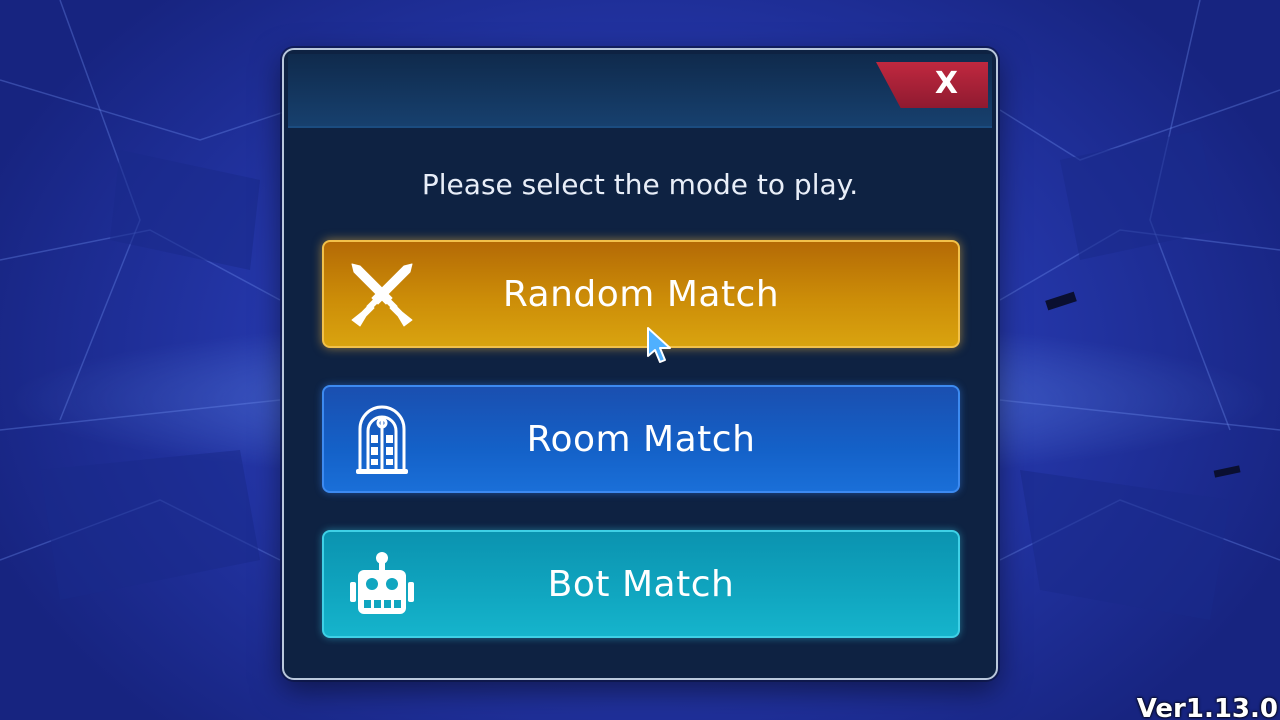  What do you see at coordinates (640, 184) in the screenshot?
I see `dialog-prompt: Please select the mode to play.` at bounding box center [640, 184].